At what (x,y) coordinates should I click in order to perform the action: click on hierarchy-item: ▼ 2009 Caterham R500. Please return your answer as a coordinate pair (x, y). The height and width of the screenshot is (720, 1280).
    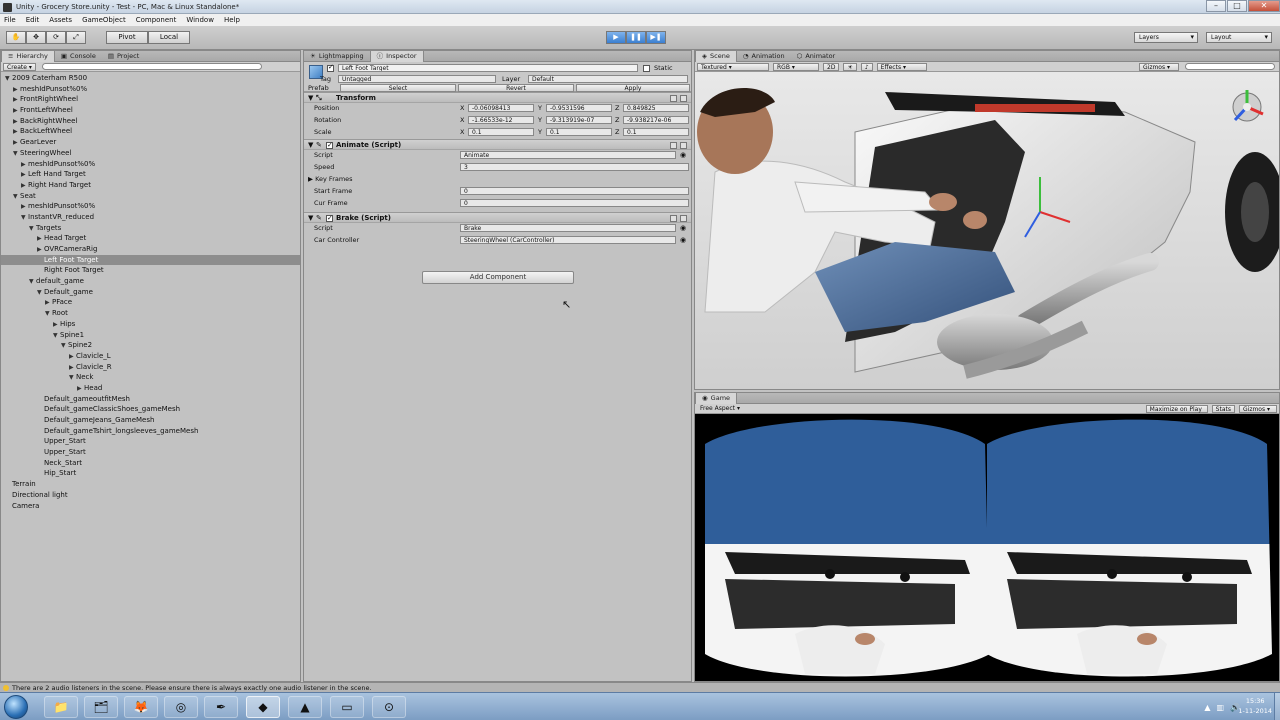
    Looking at the image, I should click on (150, 78).